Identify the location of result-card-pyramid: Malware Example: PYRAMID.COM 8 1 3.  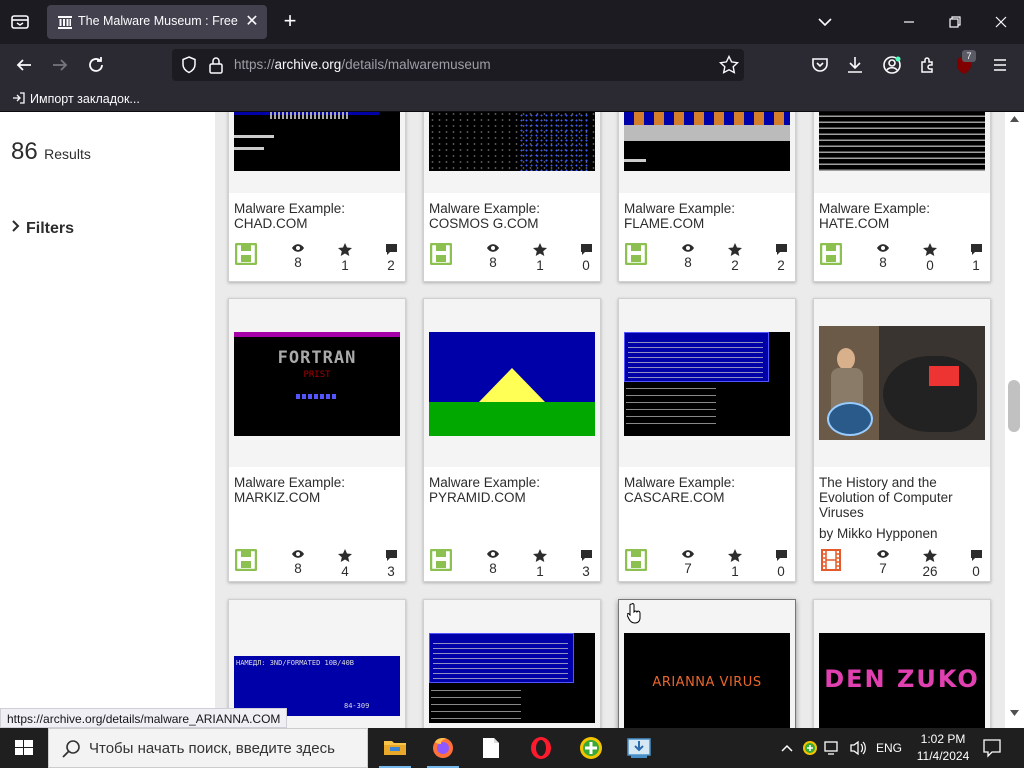
(512, 440).